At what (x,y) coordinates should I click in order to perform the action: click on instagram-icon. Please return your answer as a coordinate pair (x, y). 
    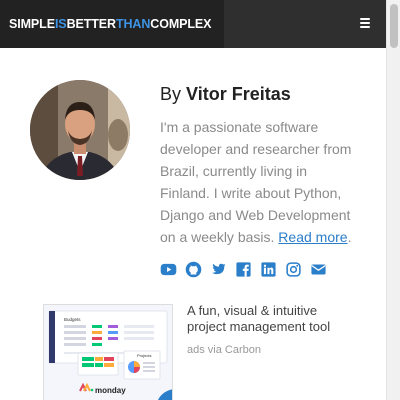
    Looking at the image, I should click on (293, 269).